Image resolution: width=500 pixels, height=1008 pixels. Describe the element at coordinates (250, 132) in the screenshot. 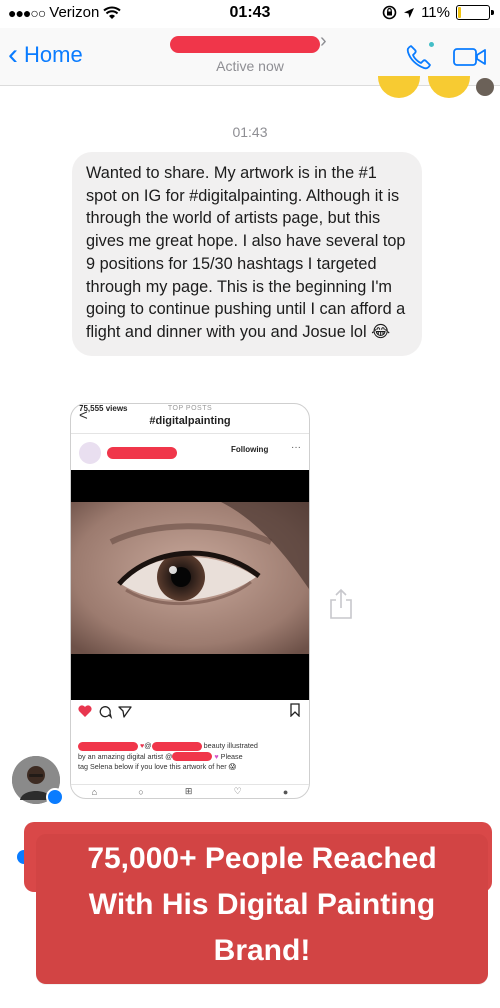

I see `message-timestamp: 01:43` at that location.